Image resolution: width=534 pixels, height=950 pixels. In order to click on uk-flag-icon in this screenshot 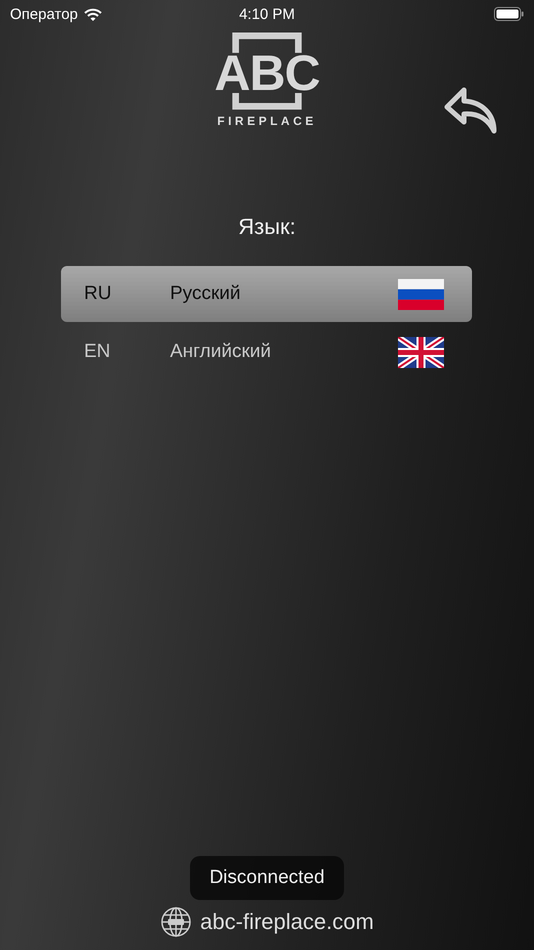, I will do `click(421, 352)`.